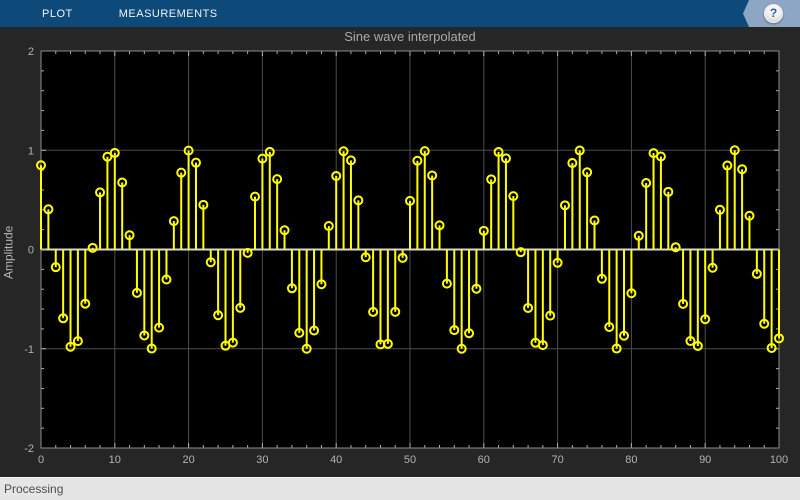 This screenshot has height=500, width=800. Describe the element at coordinates (29, 350) in the screenshot. I see `y-tick-label: -1` at that location.